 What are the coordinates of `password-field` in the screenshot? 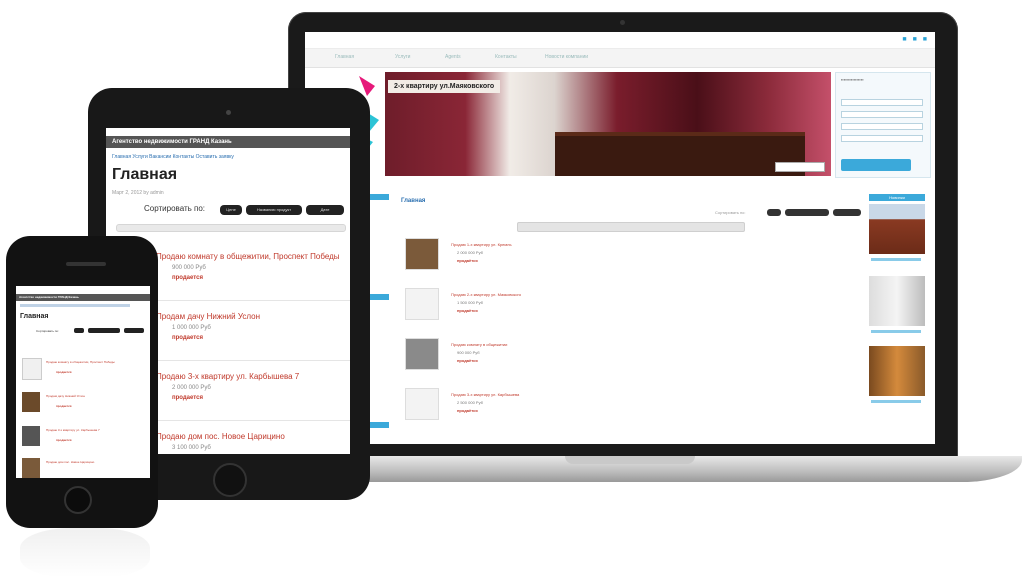 It's located at (882, 114).